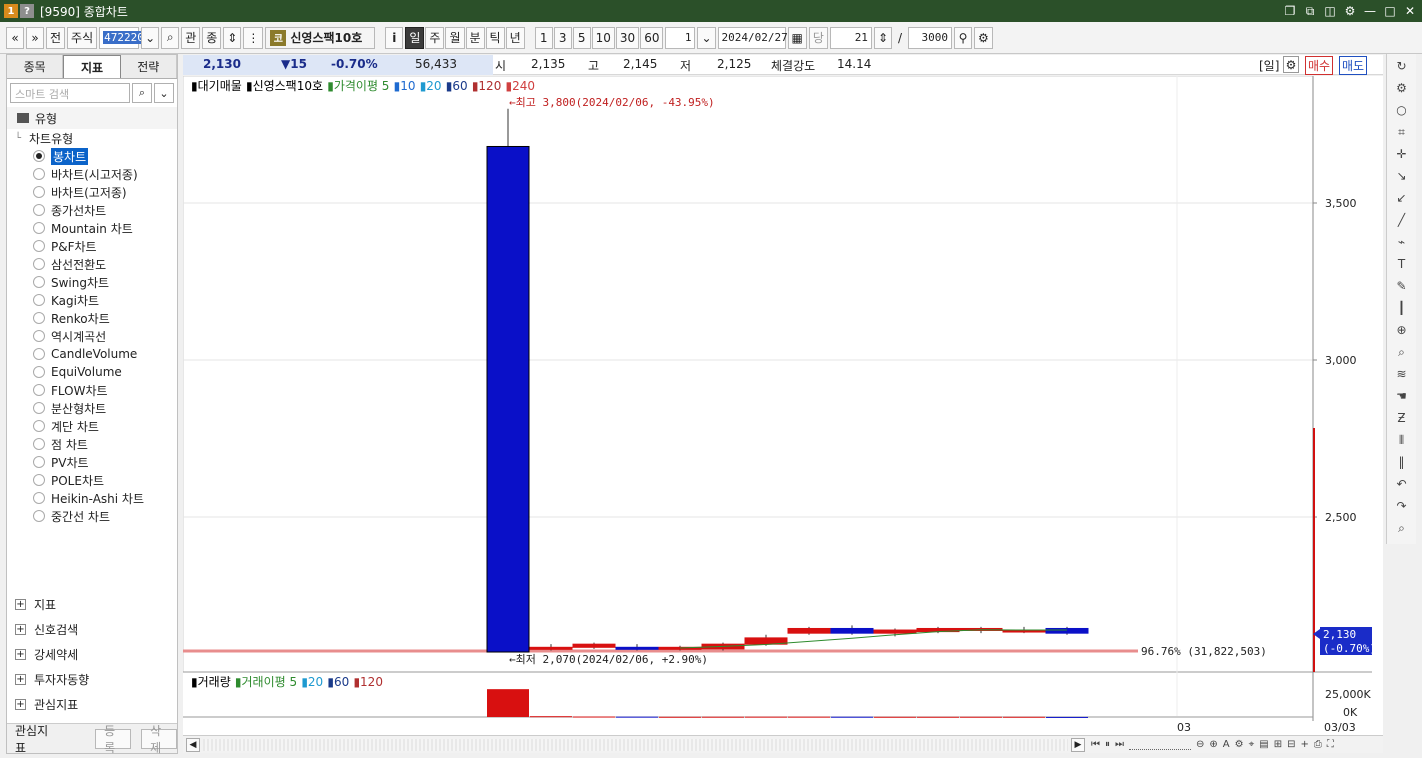 The height and width of the screenshot is (758, 1422). I want to click on last-icon: ⏭, so click(1119, 744).